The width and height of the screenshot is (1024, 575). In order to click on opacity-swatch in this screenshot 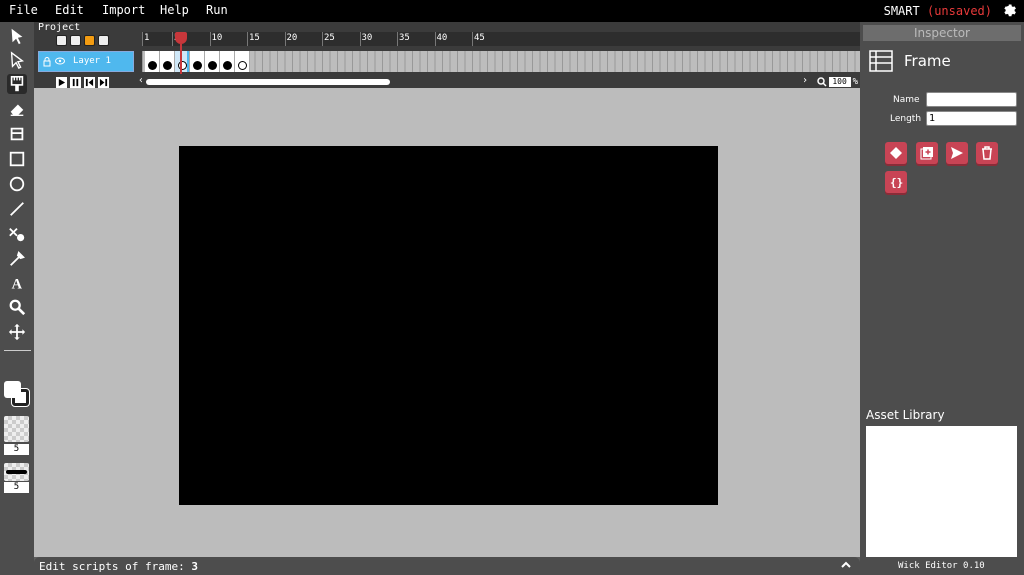, I will do `click(16, 429)`.